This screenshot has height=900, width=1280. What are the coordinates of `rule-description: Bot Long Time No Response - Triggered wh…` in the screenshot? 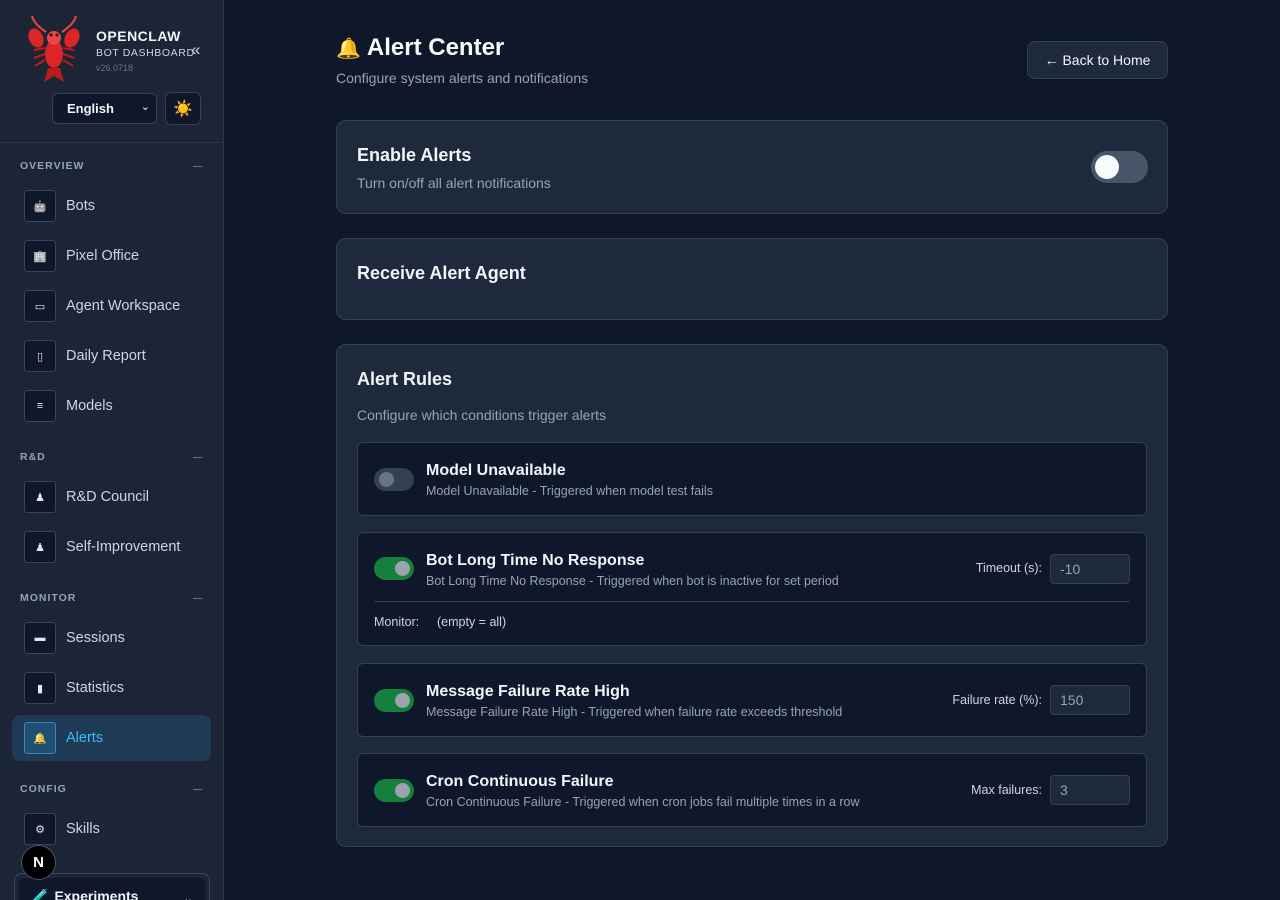 It's located at (632, 581).